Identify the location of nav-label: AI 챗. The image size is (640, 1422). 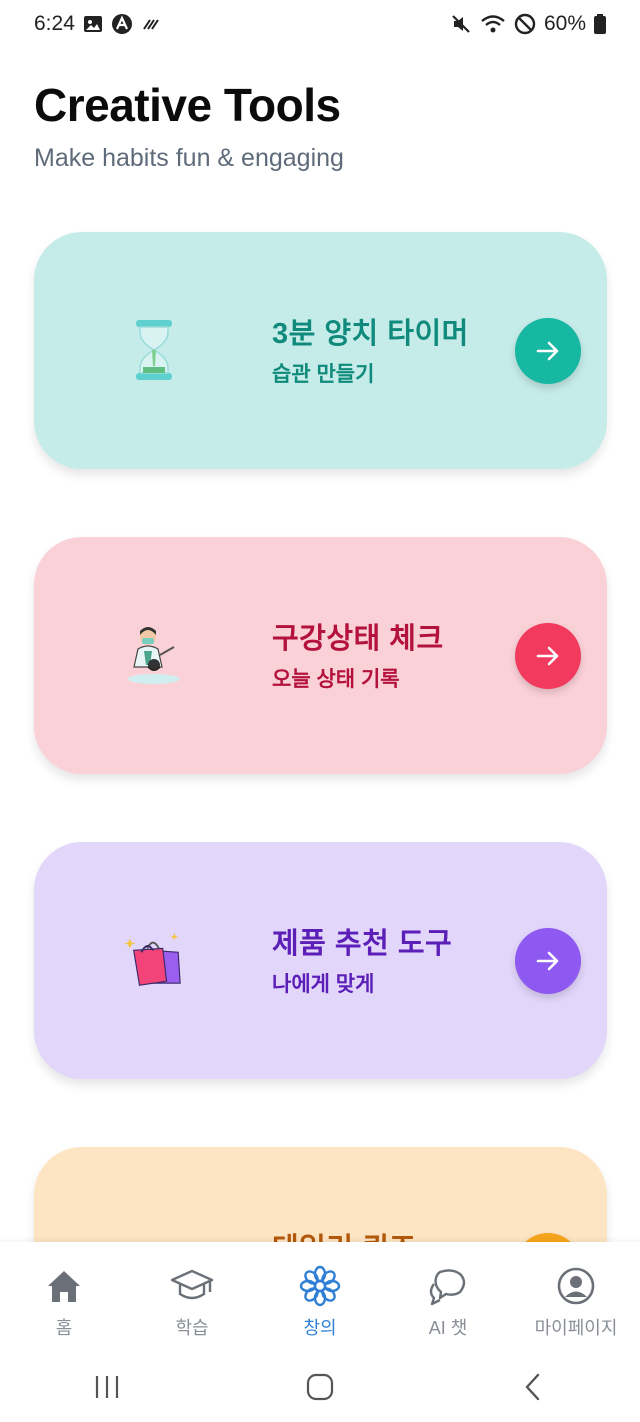
(448, 1328).